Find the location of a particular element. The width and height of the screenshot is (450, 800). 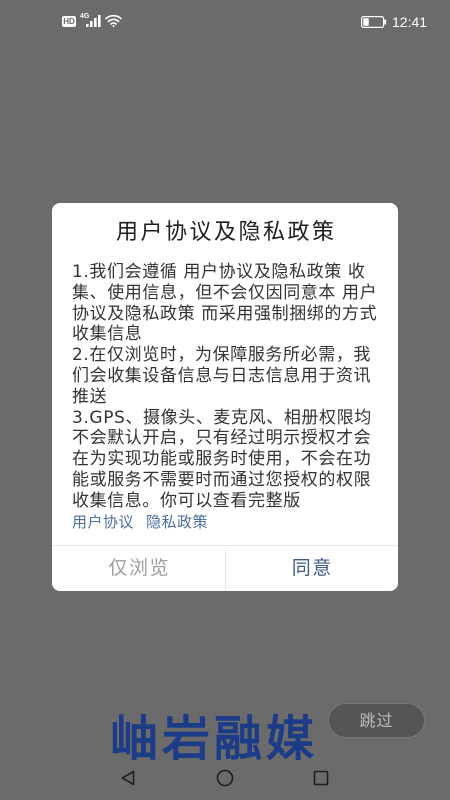

button-separator is located at coordinates (225, 570).